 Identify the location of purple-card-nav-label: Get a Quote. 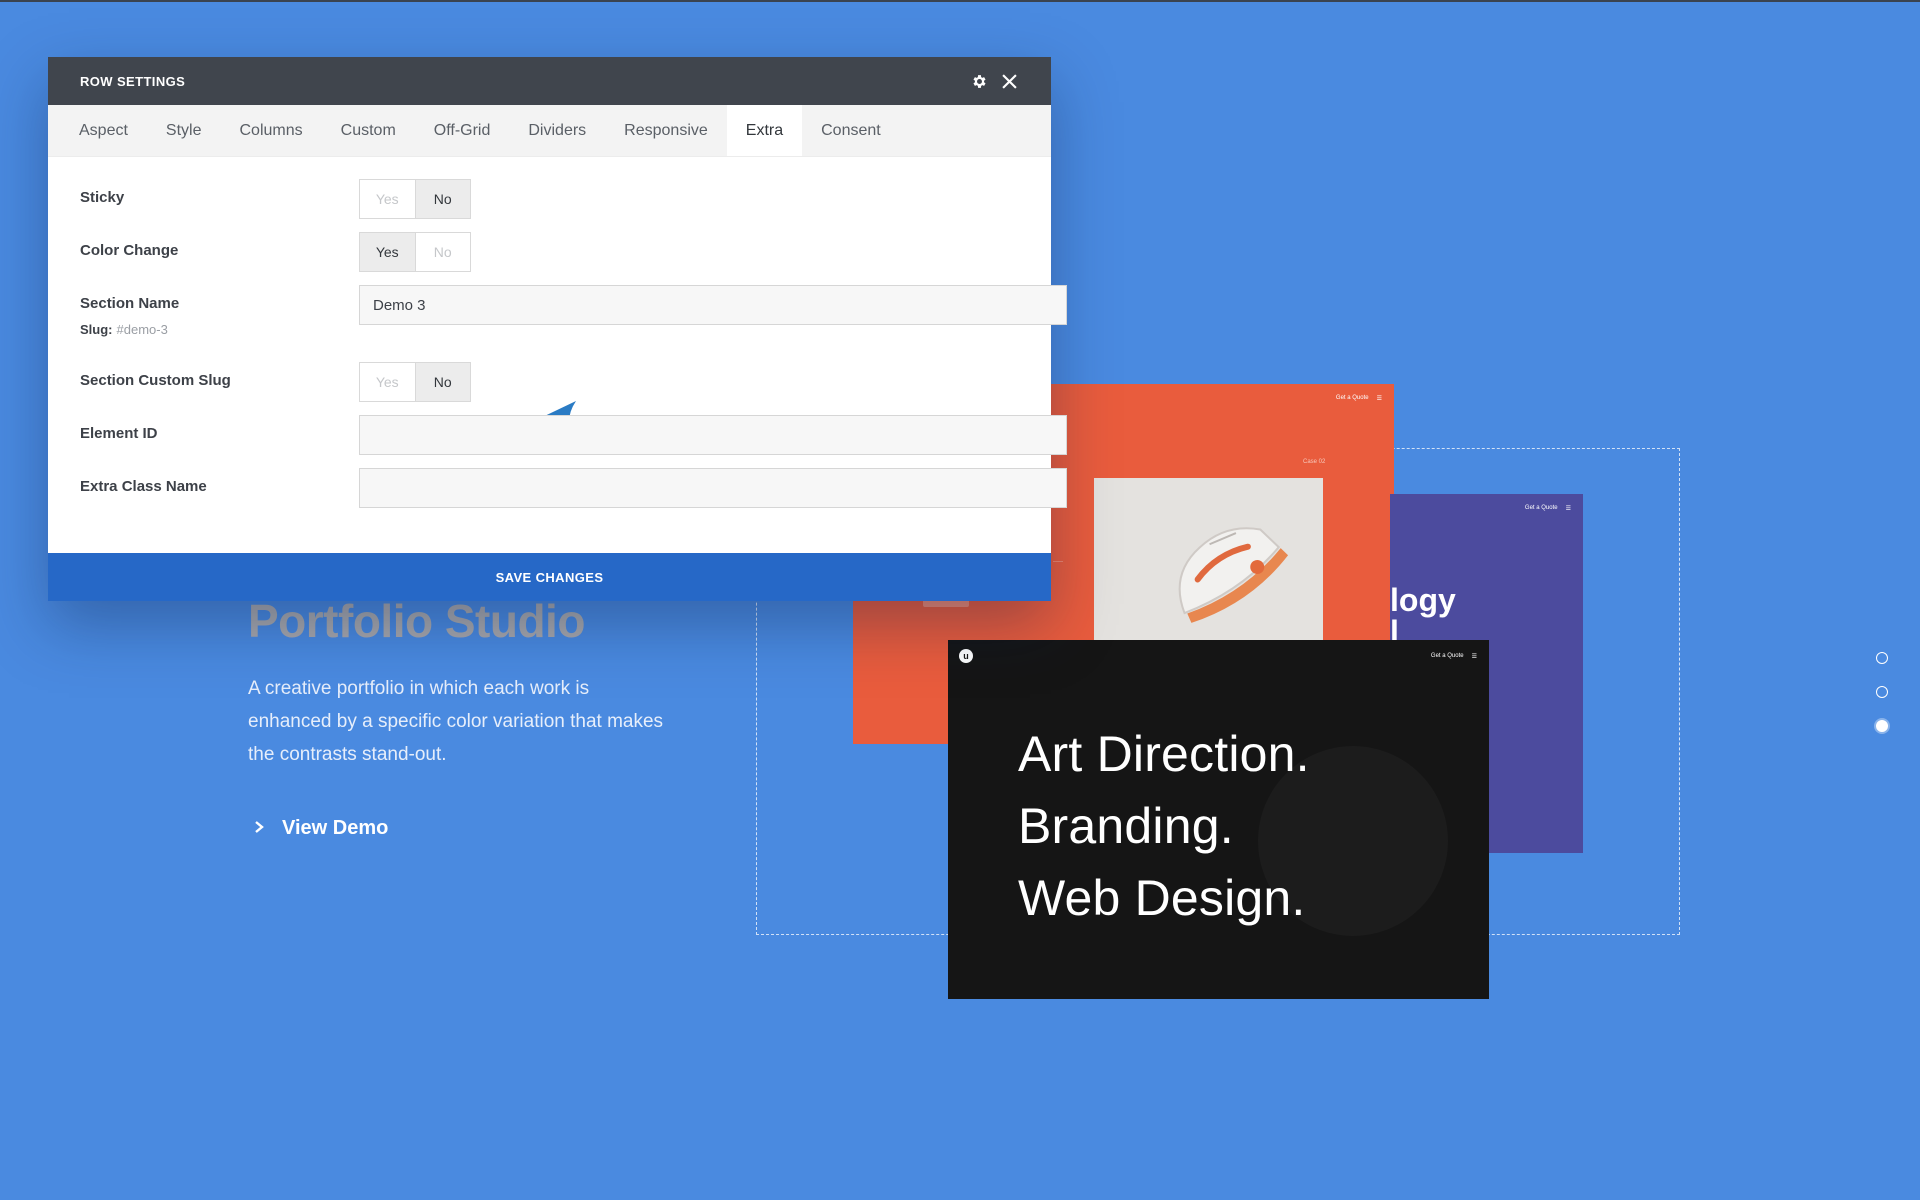
(1541, 508).